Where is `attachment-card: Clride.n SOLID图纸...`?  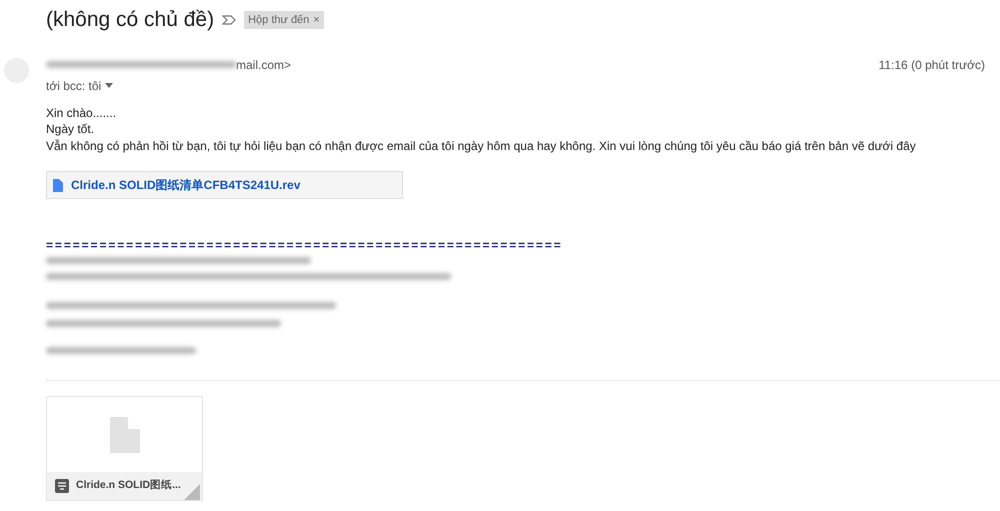
attachment-card: Clride.n SOLID图纸... is located at coordinates (124, 448).